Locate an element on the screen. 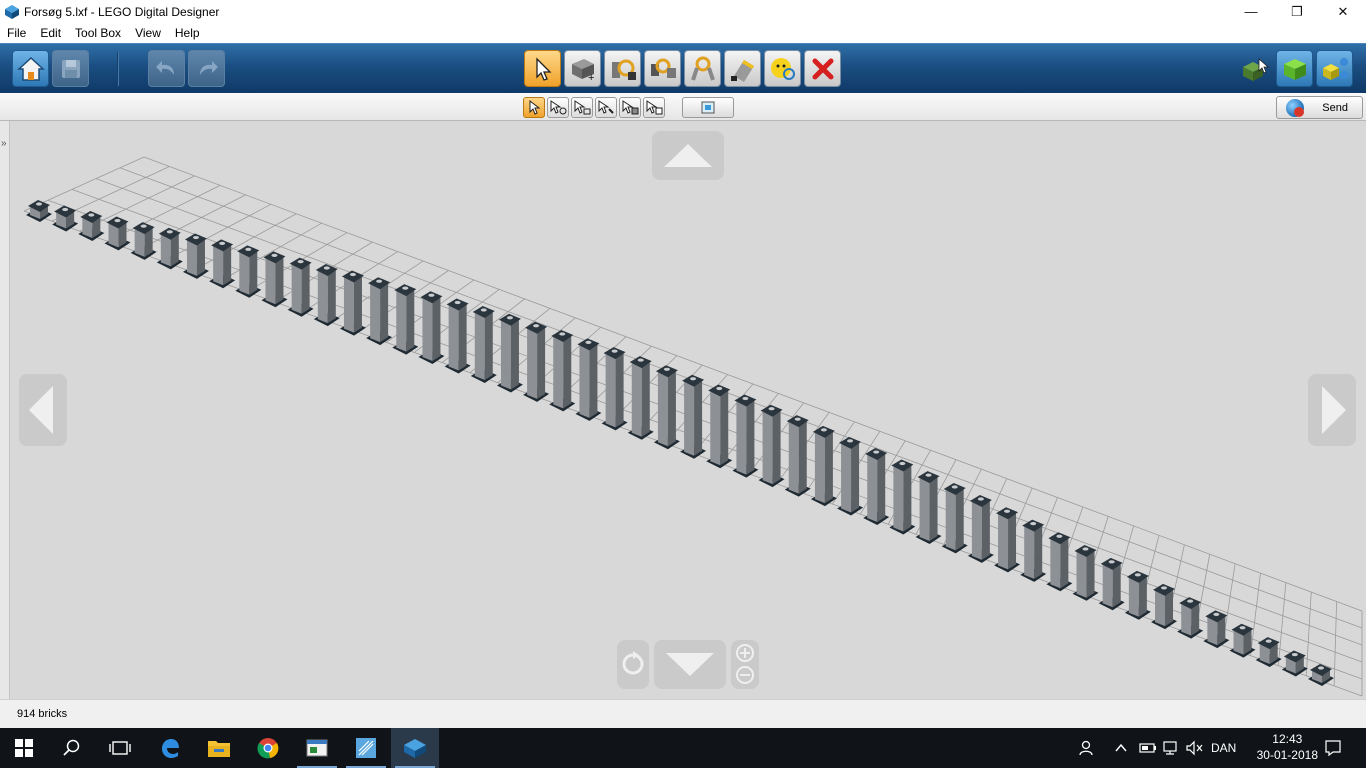 This screenshot has height=768, width=1366. maximize-button: ❐ is located at coordinates (1297, 11).